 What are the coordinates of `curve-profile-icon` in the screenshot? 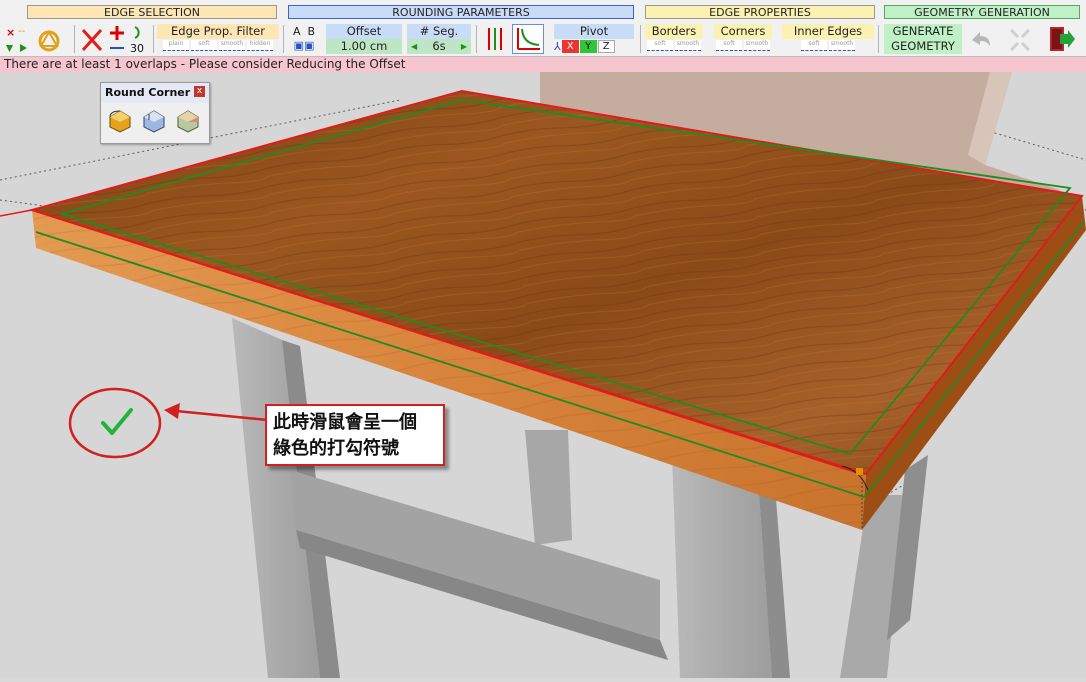 It's located at (528, 39).